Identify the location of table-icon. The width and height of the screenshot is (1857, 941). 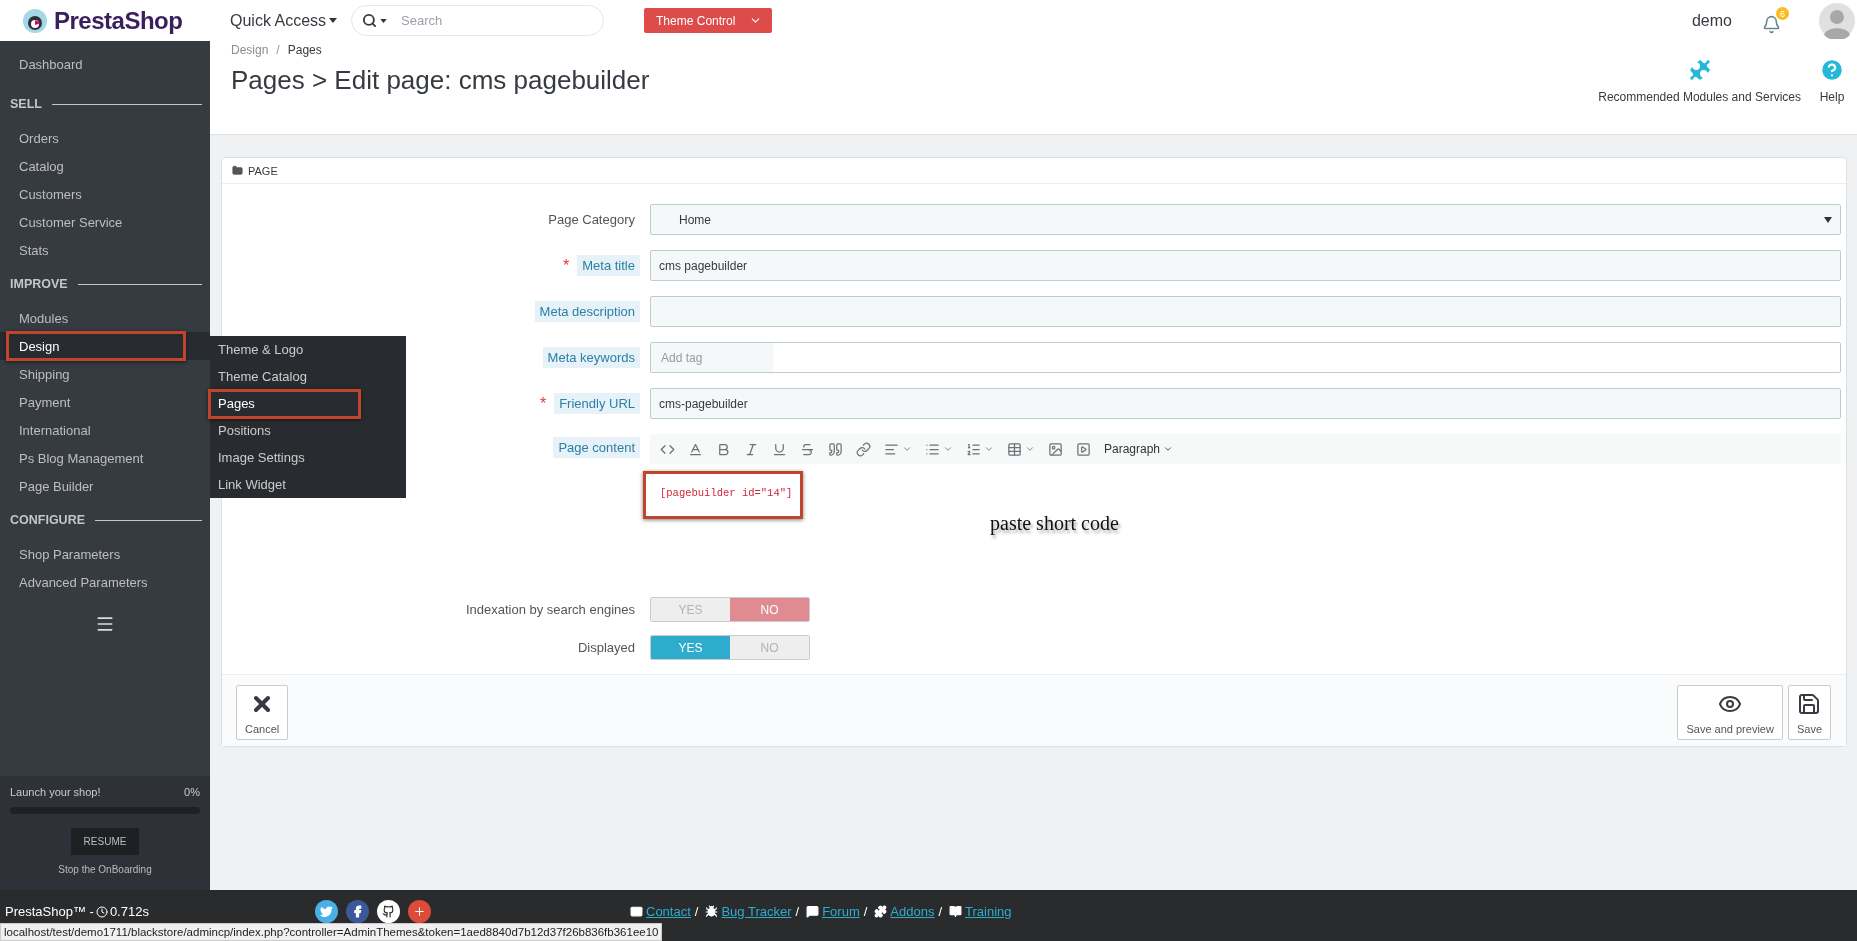
(1014, 449).